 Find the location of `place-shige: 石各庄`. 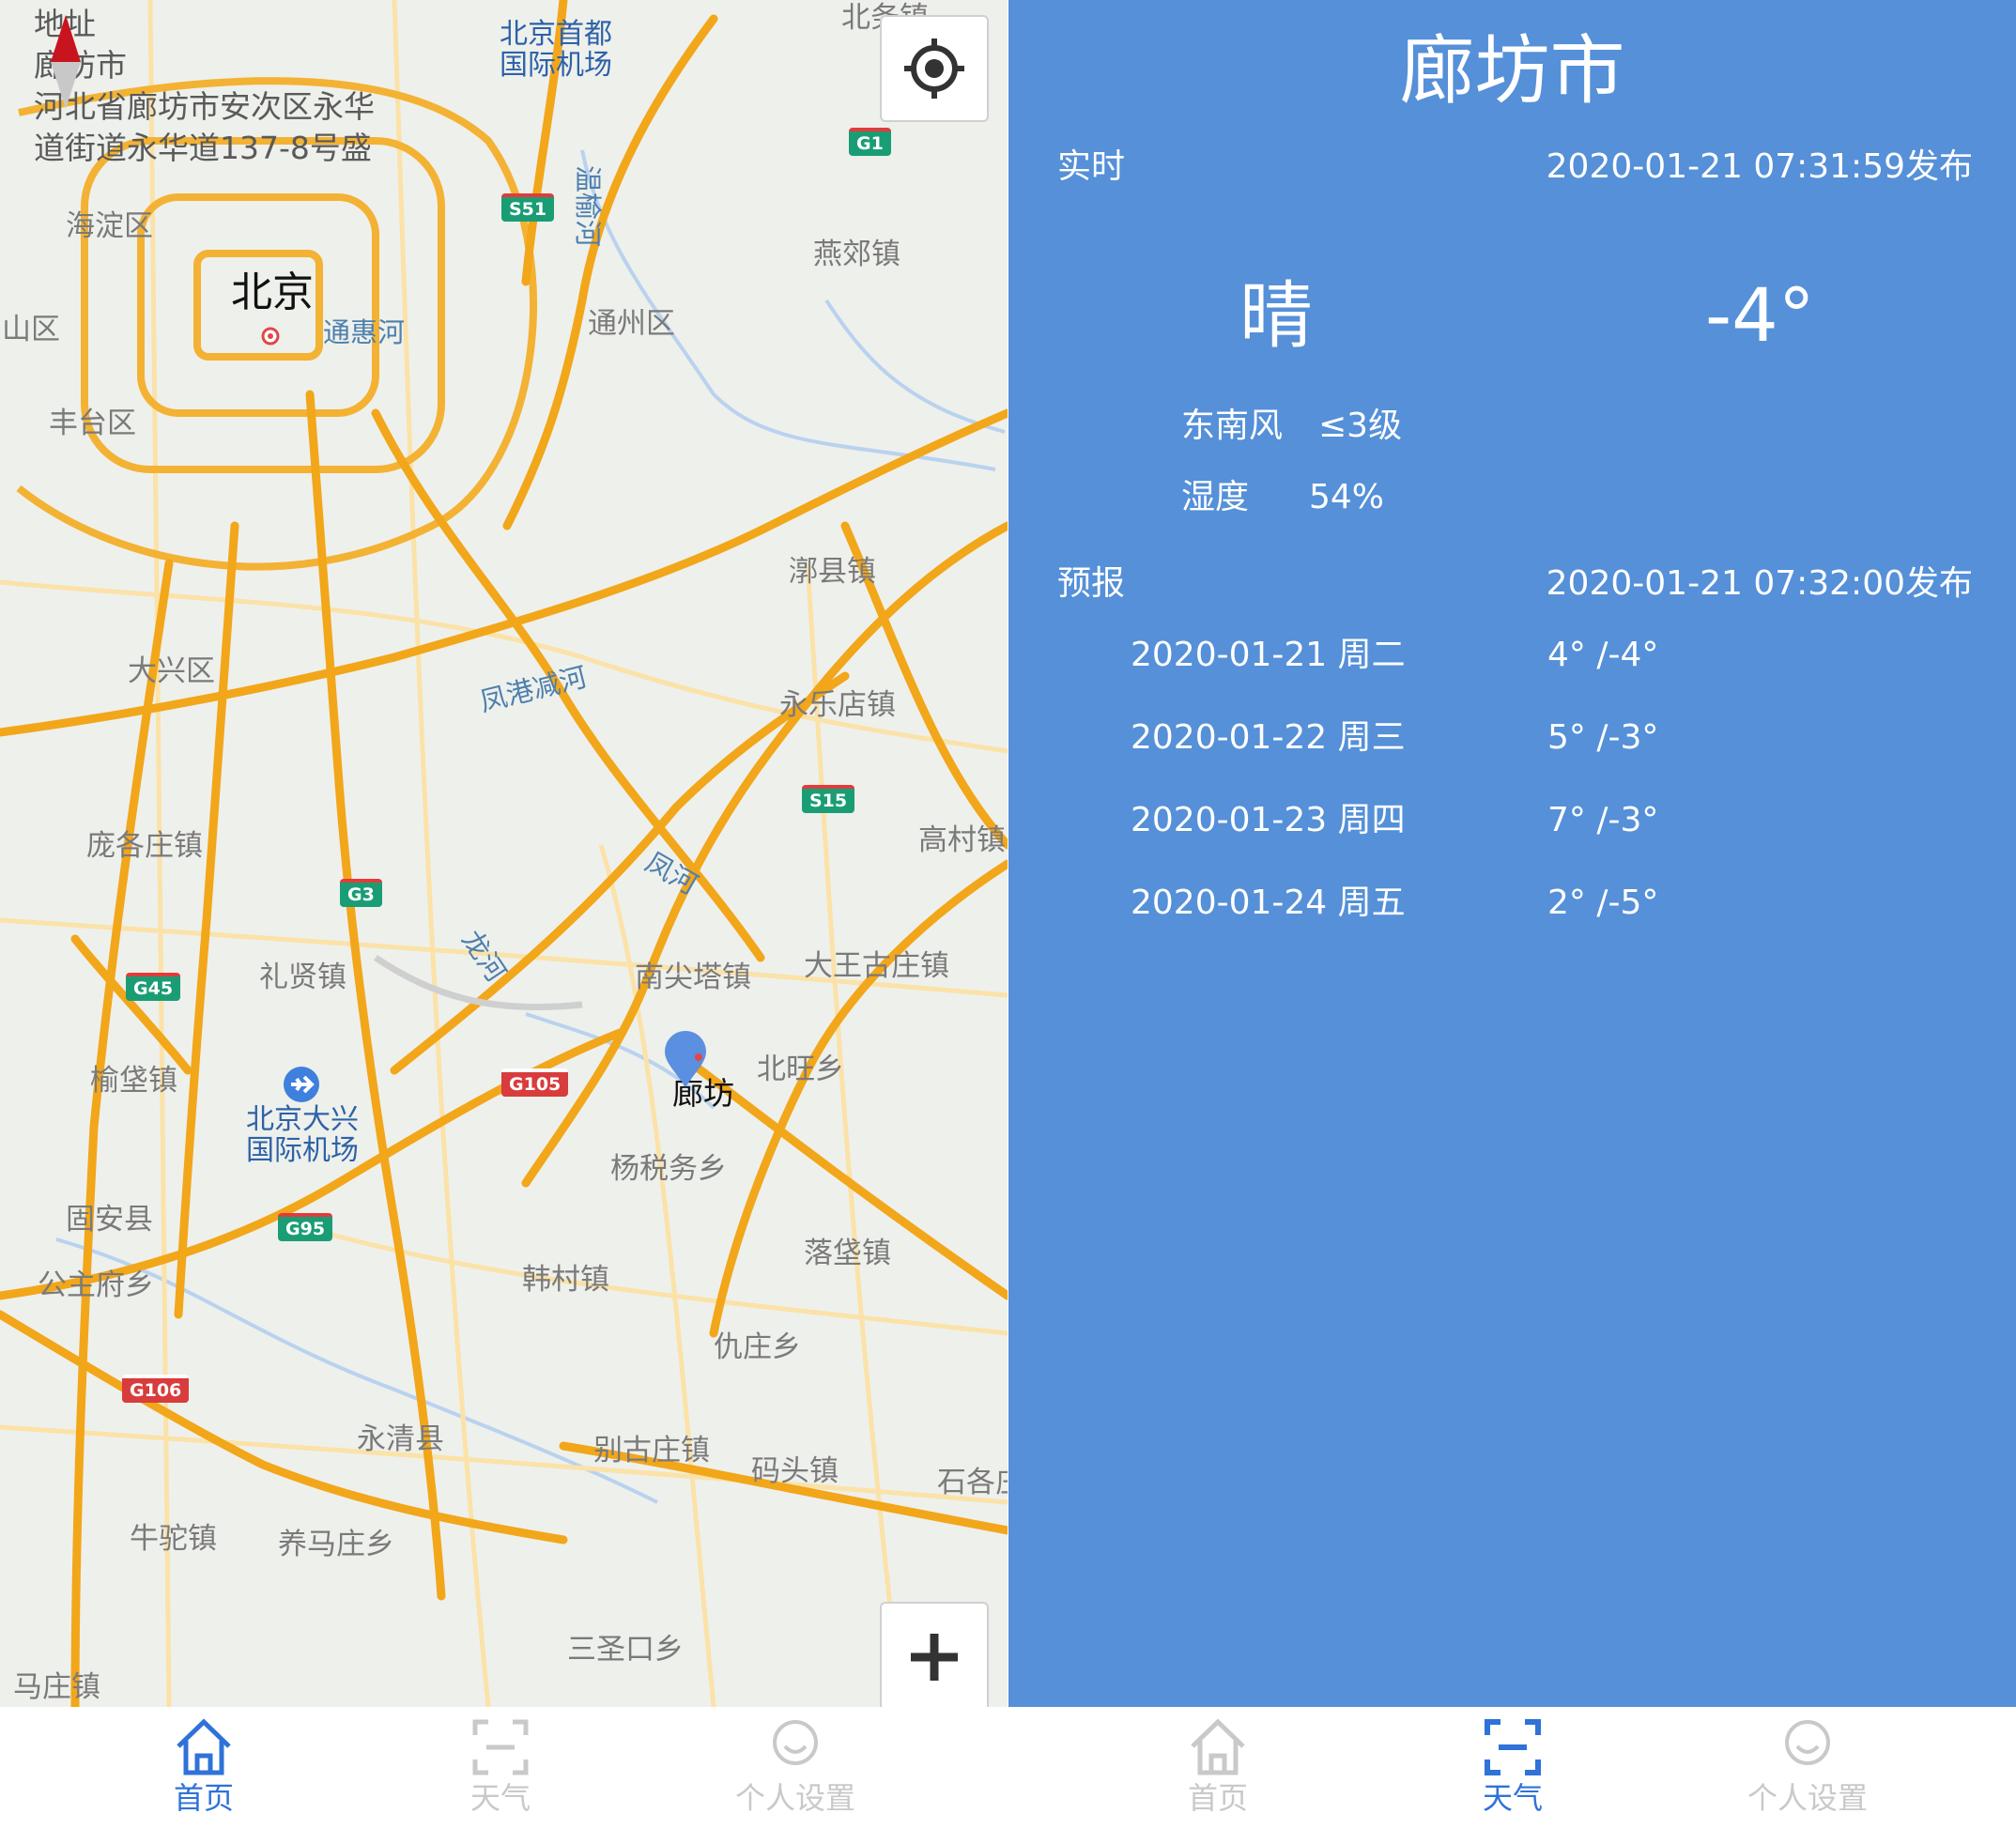

place-shige: 石各庄 is located at coordinates (973, 1482).